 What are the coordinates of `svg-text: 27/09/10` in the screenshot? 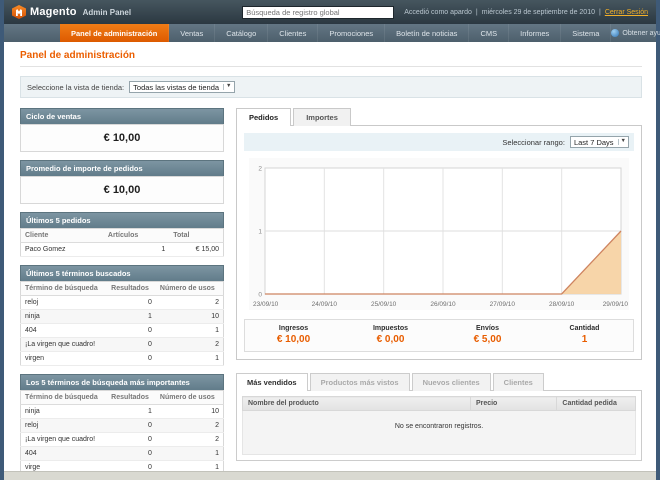 It's located at (503, 304).